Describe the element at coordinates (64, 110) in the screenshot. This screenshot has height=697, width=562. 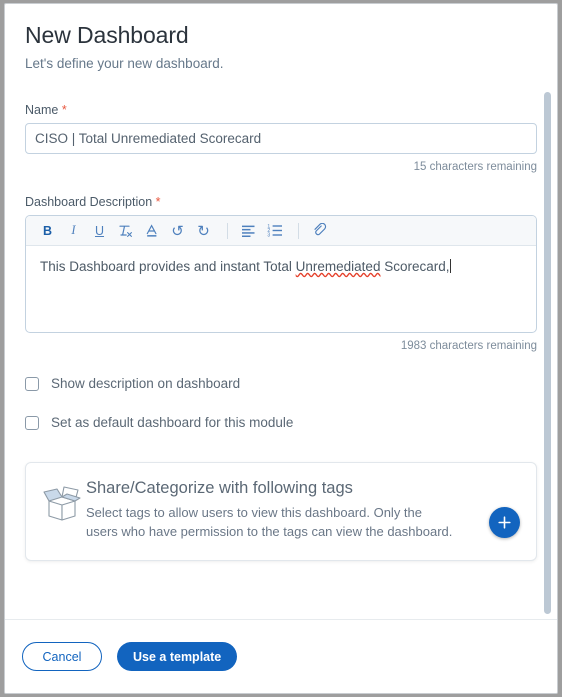
I see `name-required-marker: *` at that location.